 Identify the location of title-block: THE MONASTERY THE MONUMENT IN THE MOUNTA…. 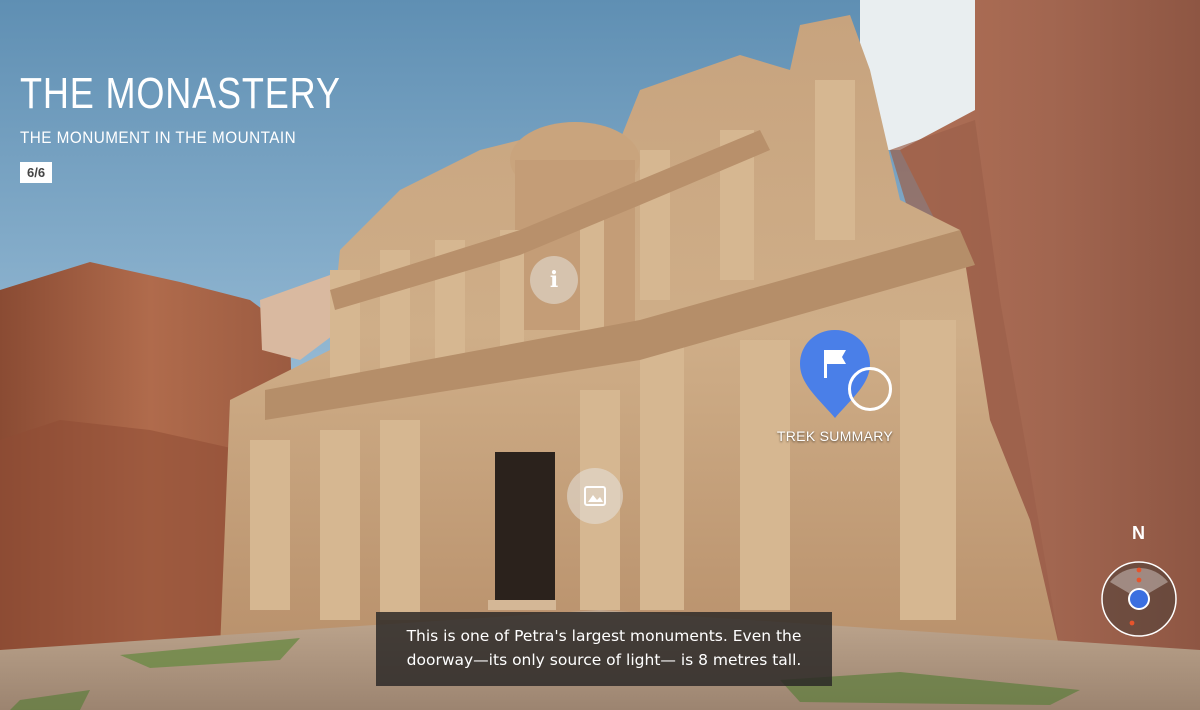
(215, 125).